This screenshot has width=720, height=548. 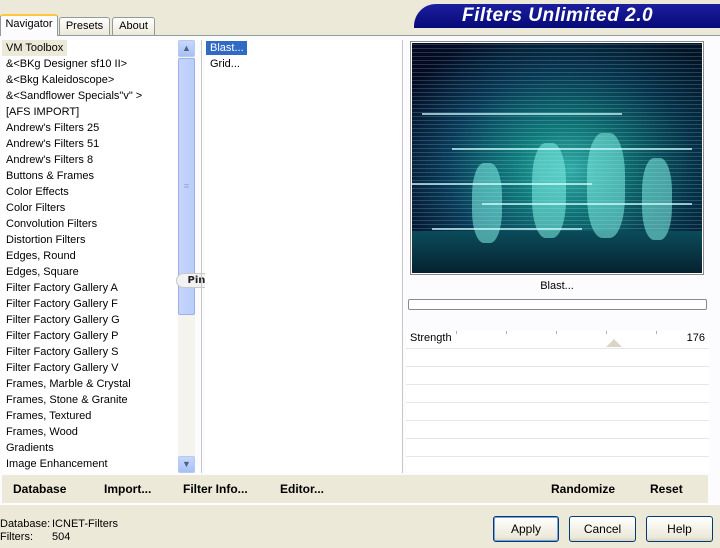 I want to click on category-list-item: &<BKg Designer sf10 II>, so click(x=90, y=64).